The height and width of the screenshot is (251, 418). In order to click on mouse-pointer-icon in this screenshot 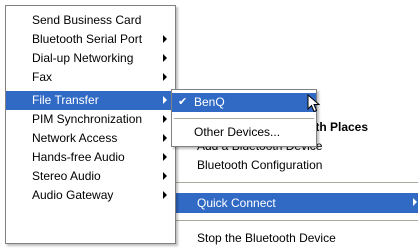, I will do `click(314, 103)`.